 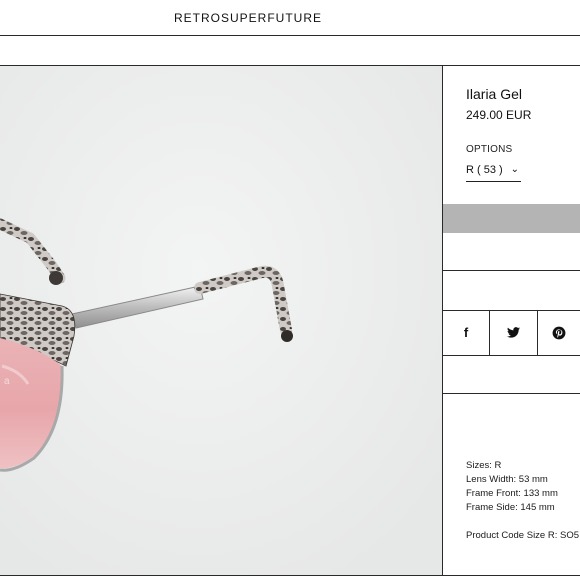 What do you see at coordinates (514, 169) in the screenshot?
I see `chevron-down-icon: ⌄` at bounding box center [514, 169].